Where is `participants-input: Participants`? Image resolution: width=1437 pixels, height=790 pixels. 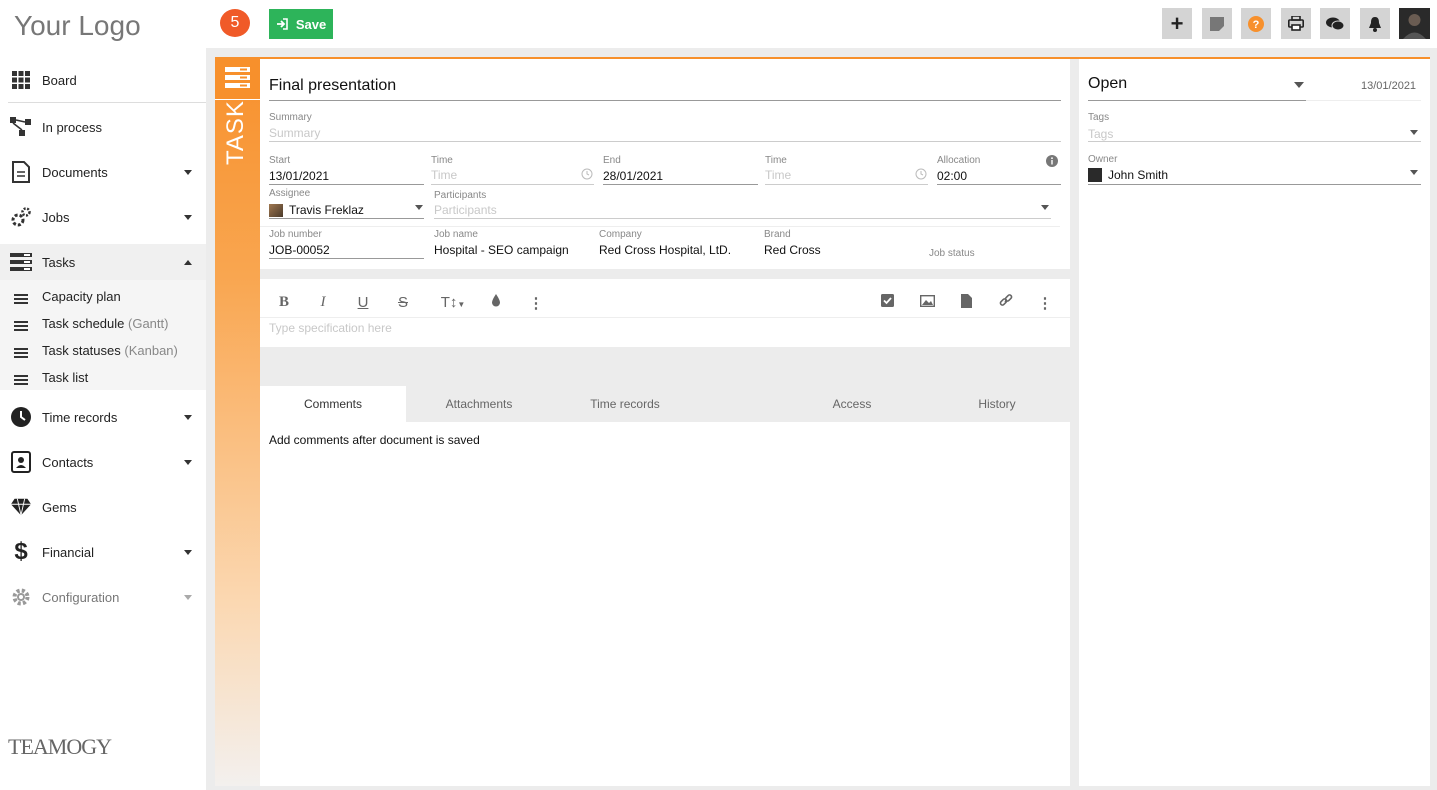 participants-input: Participants is located at coordinates (465, 210).